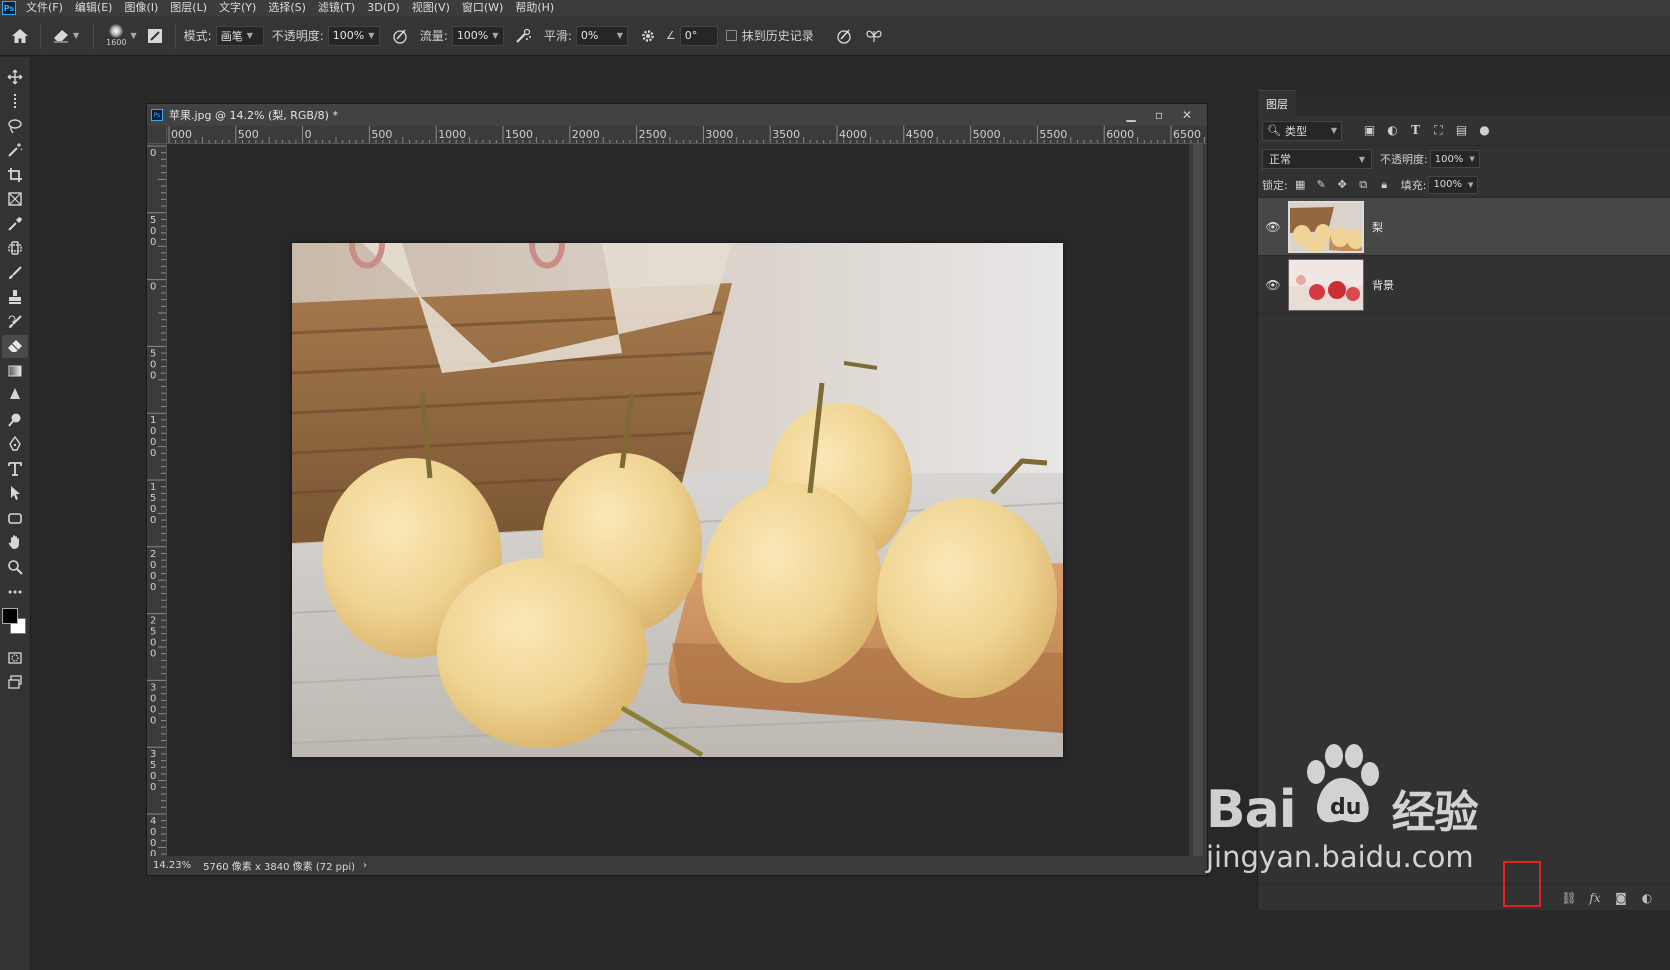 The height and width of the screenshot is (970, 1670). What do you see at coordinates (15, 297) in the screenshot?
I see `clone-stamp-tool-icon` at bounding box center [15, 297].